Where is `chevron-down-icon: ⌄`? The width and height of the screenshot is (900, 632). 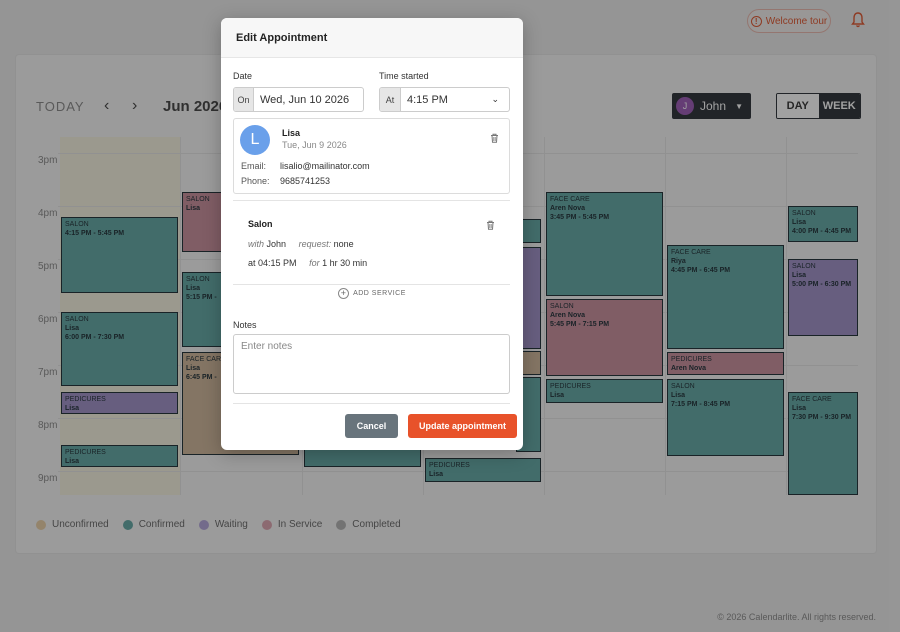 chevron-down-icon: ⌄ is located at coordinates (495, 99).